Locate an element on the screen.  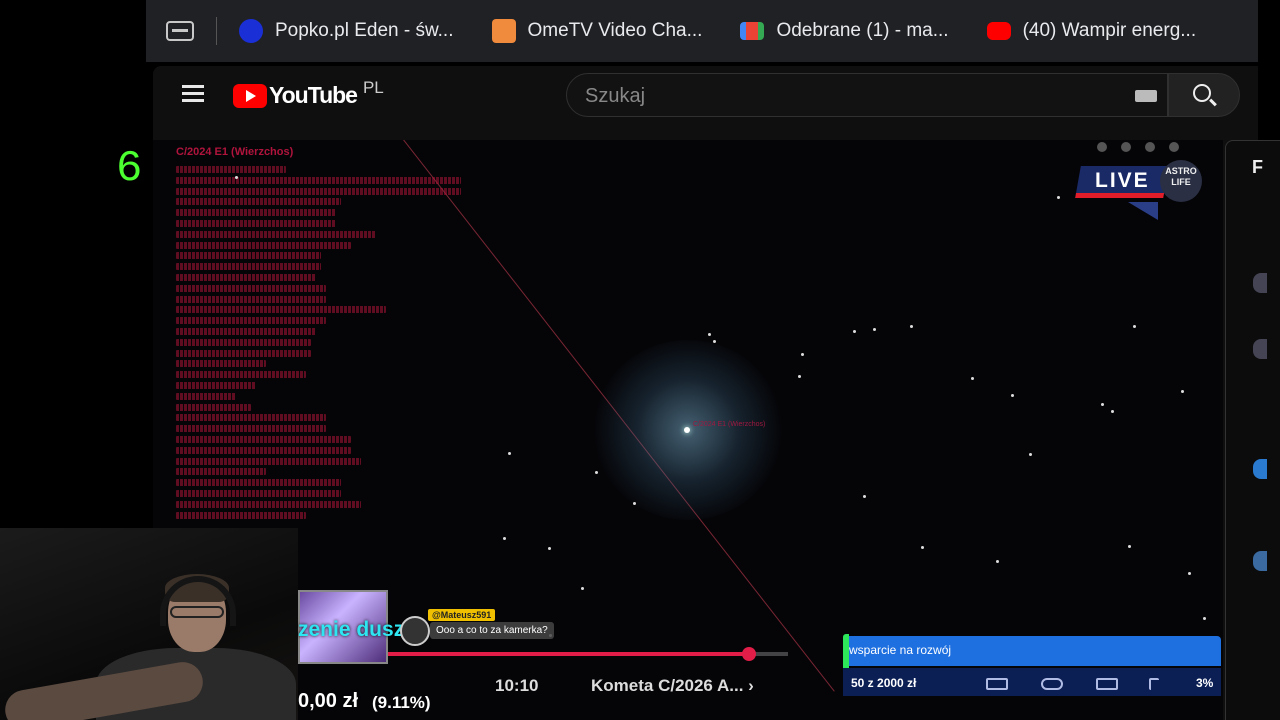
youtube-header: YouTube PL is located at coordinates (705, 97).